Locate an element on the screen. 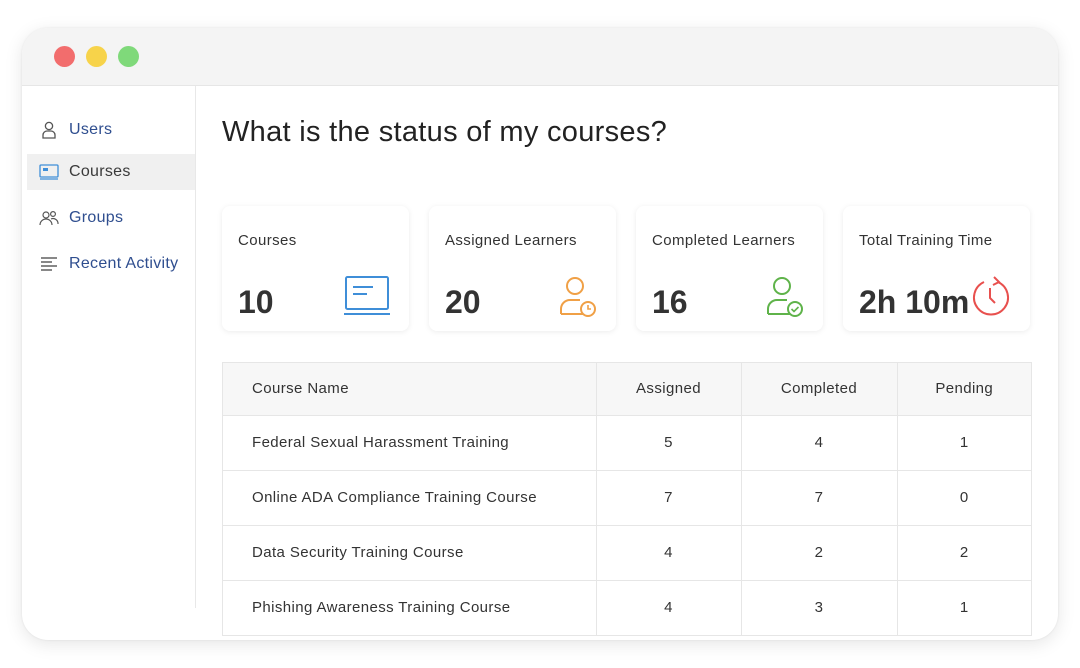  cell-course-name: Online ADA Compliance Training Course is located at coordinates (410, 498).